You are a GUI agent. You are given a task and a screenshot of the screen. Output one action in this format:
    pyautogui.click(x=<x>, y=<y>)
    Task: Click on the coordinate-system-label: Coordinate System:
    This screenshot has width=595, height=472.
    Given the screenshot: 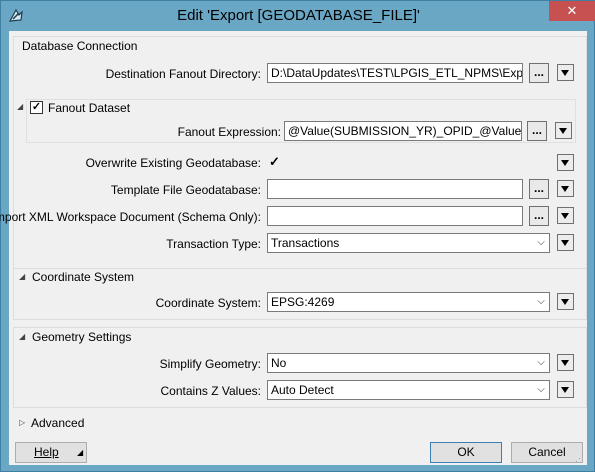 What is the action you would take?
    pyautogui.click(x=208, y=303)
    